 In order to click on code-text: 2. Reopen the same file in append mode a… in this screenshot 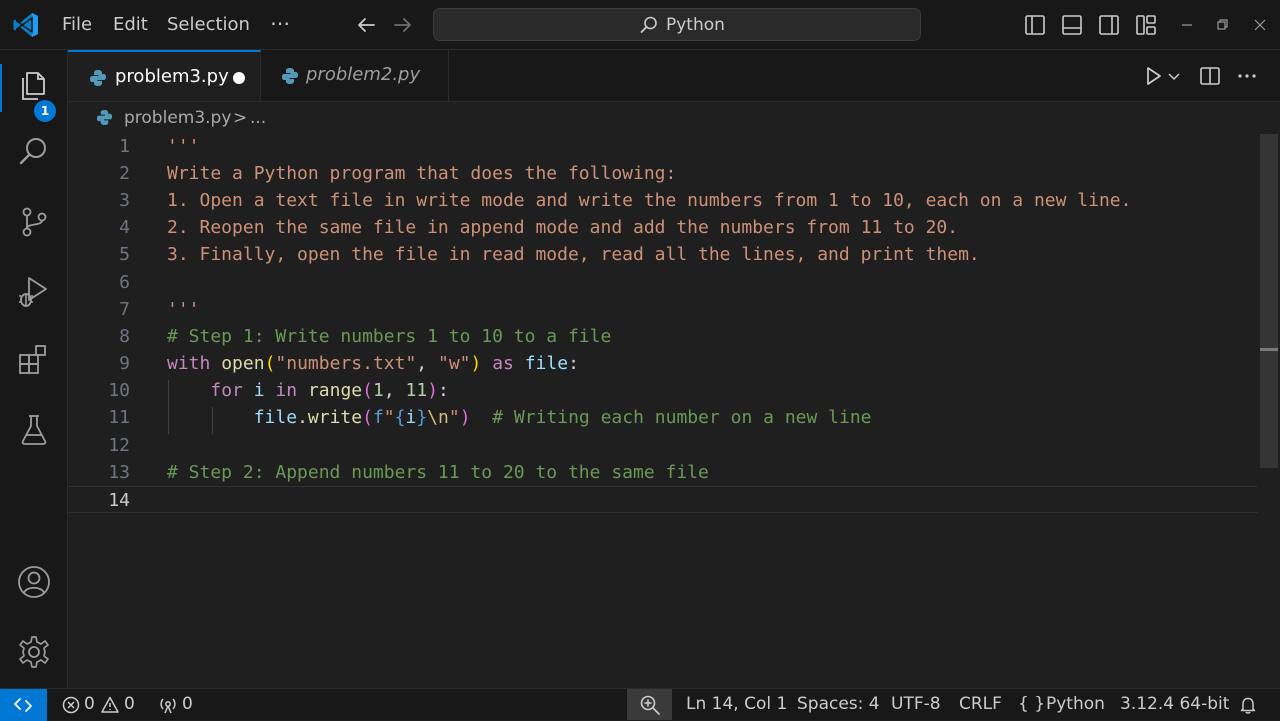, I will do `click(562, 227)`.